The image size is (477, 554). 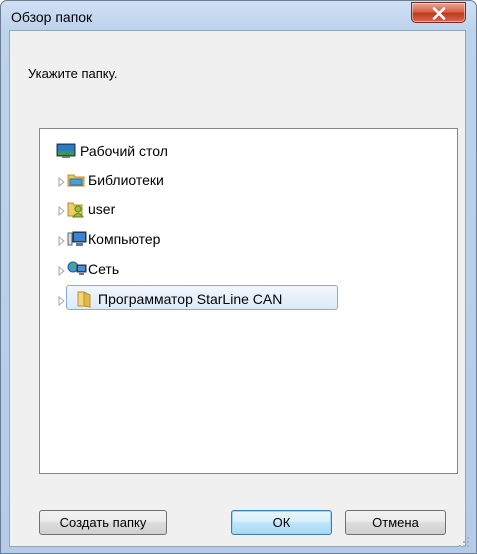 What do you see at coordinates (73, 73) in the screenshot?
I see `prompt-label: Укажите папку.` at bounding box center [73, 73].